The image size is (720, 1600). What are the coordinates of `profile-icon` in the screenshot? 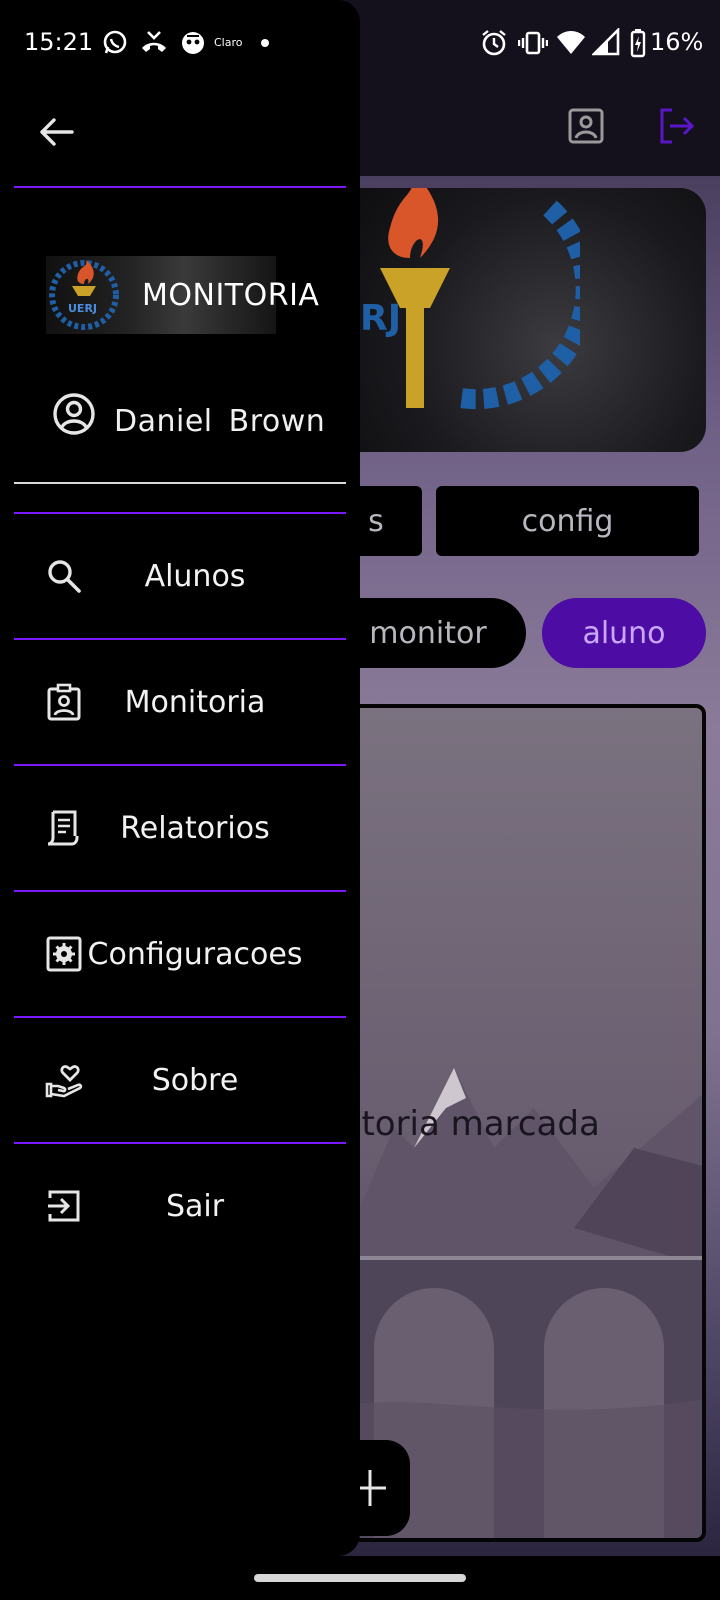 It's located at (586, 126).